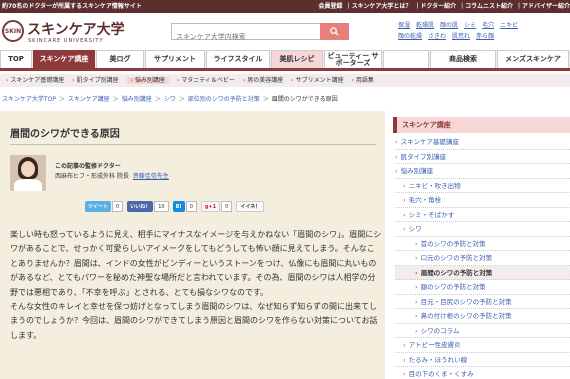 The image size is (570, 379). What do you see at coordinates (453, 287) in the screenshot?
I see `sidebar-item-label: 額のシワの予防と対策` at bounding box center [453, 287].